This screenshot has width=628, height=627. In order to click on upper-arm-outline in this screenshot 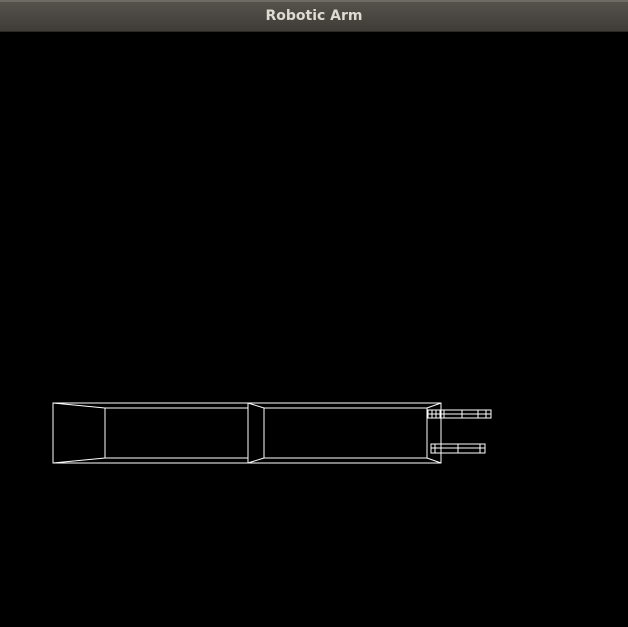, I will do `click(344, 433)`.